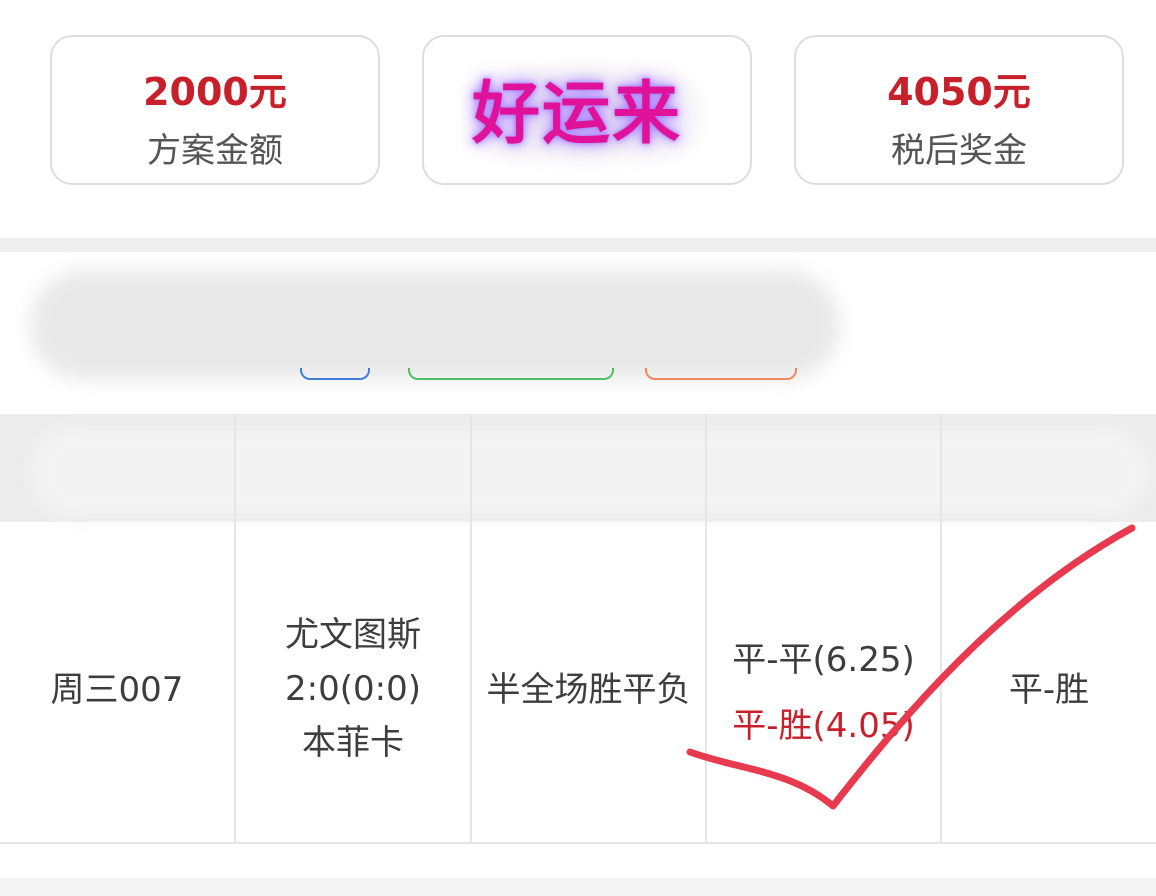 The width and height of the screenshot is (1156, 896). What do you see at coordinates (911, 667) in the screenshot?
I see `check-mark-icon` at bounding box center [911, 667].